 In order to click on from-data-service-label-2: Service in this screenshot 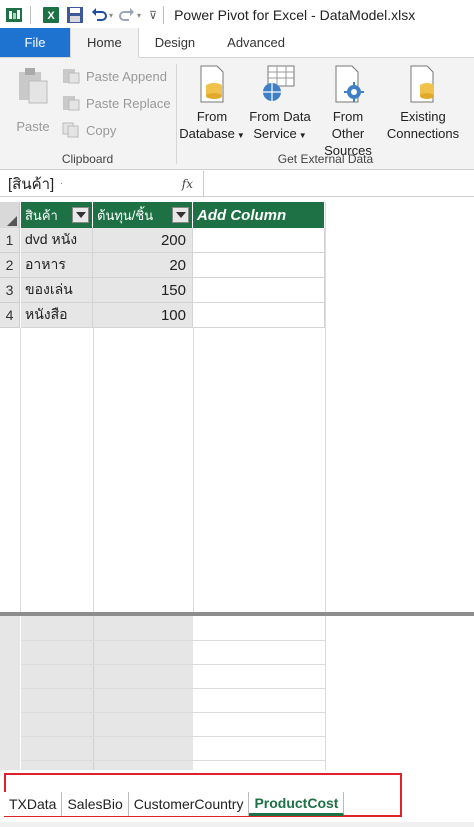, I will do `click(275, 133)`.